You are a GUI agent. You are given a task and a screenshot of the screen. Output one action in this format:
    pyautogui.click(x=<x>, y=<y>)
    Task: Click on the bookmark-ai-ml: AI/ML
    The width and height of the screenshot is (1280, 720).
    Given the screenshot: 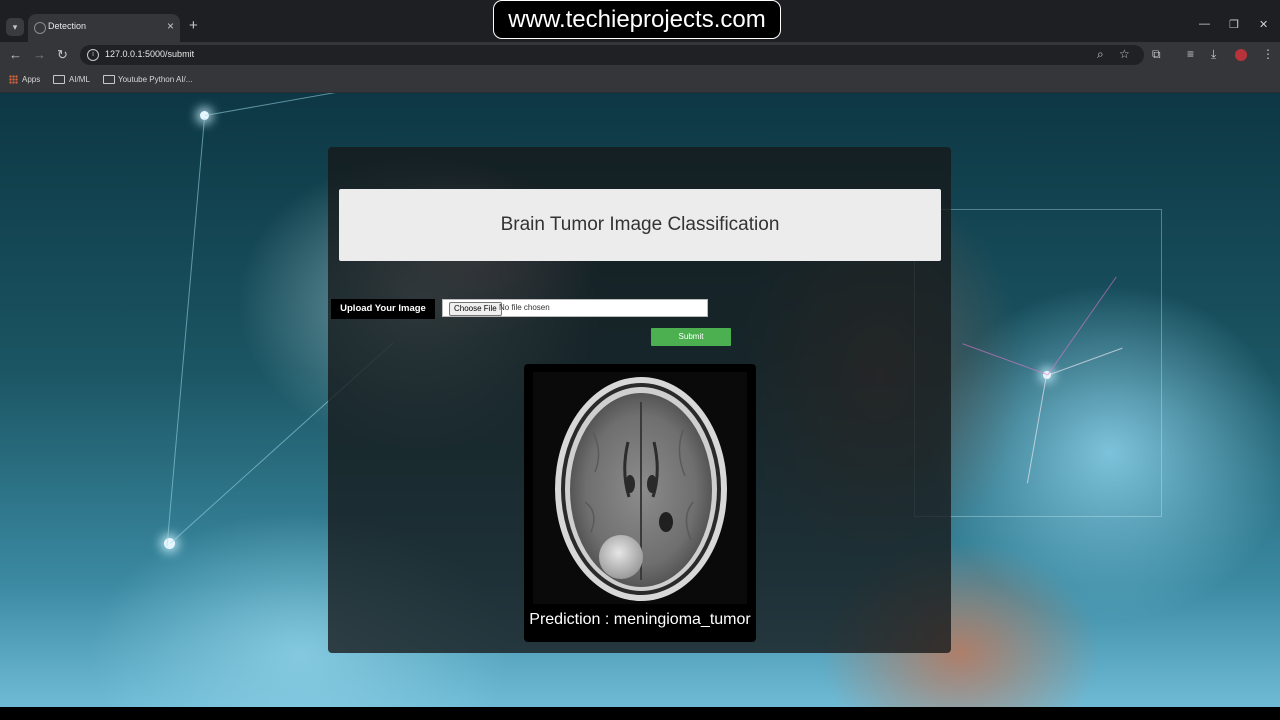 What is the action you would take?
    pyautogui.click(x=79, y=79)
    